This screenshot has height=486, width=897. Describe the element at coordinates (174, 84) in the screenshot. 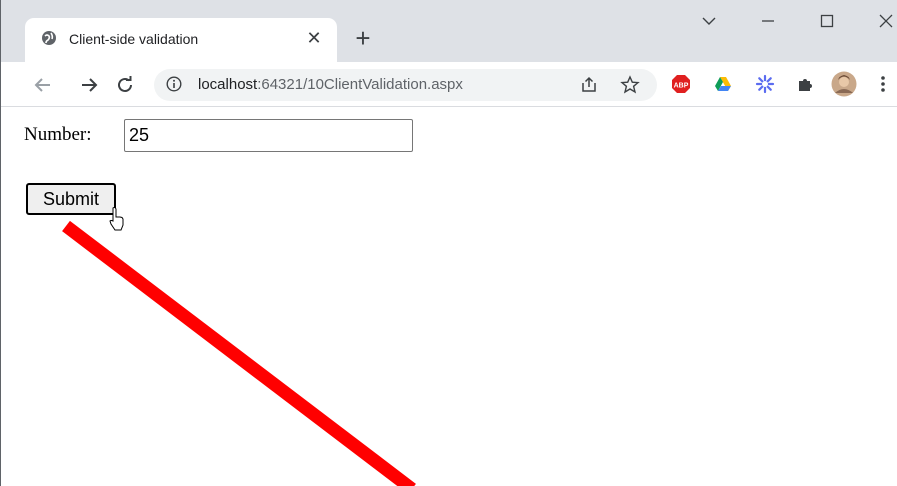

I see `info-icon` at that location.